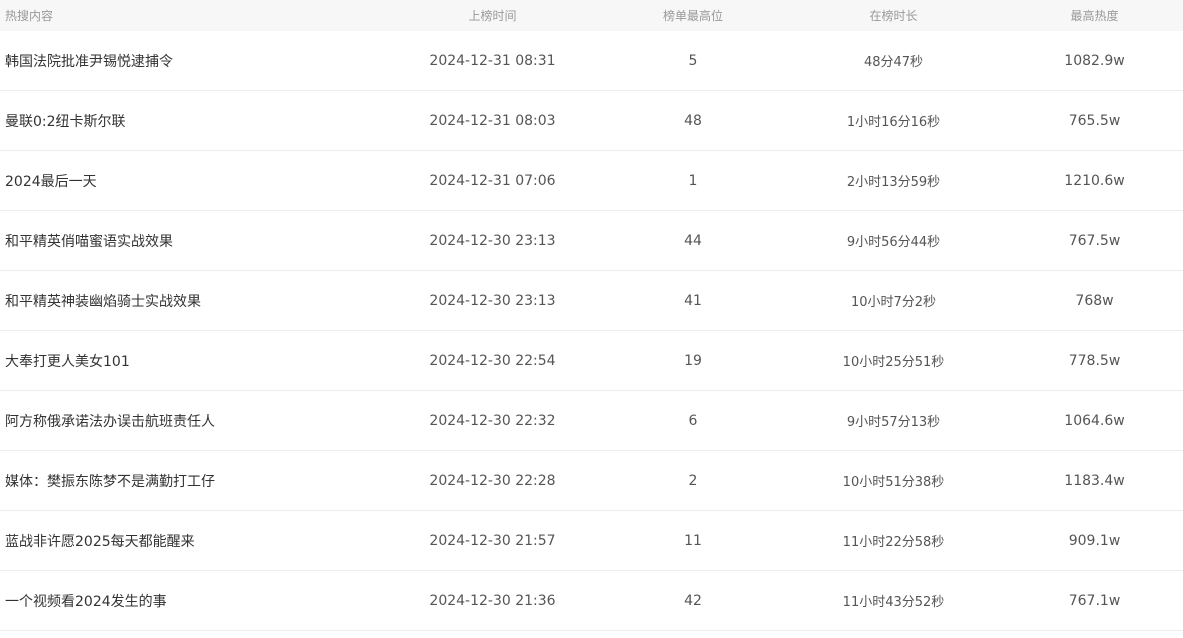 This screenshot has width=1183, height=638. What do you see at coordinates (893, 240) in the screenshot?
I see `cell-duration: 9小时56分44秒` at bounding box center [893, 240].